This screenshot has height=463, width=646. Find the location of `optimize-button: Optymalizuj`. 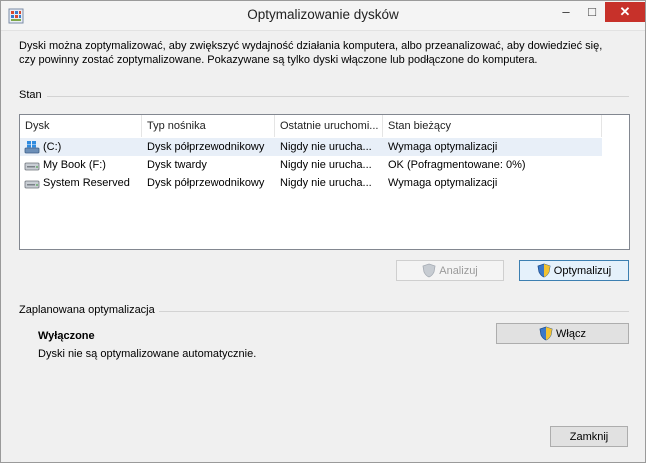

optimize-button: Optymalizuj is located at coordinates (574, 270).